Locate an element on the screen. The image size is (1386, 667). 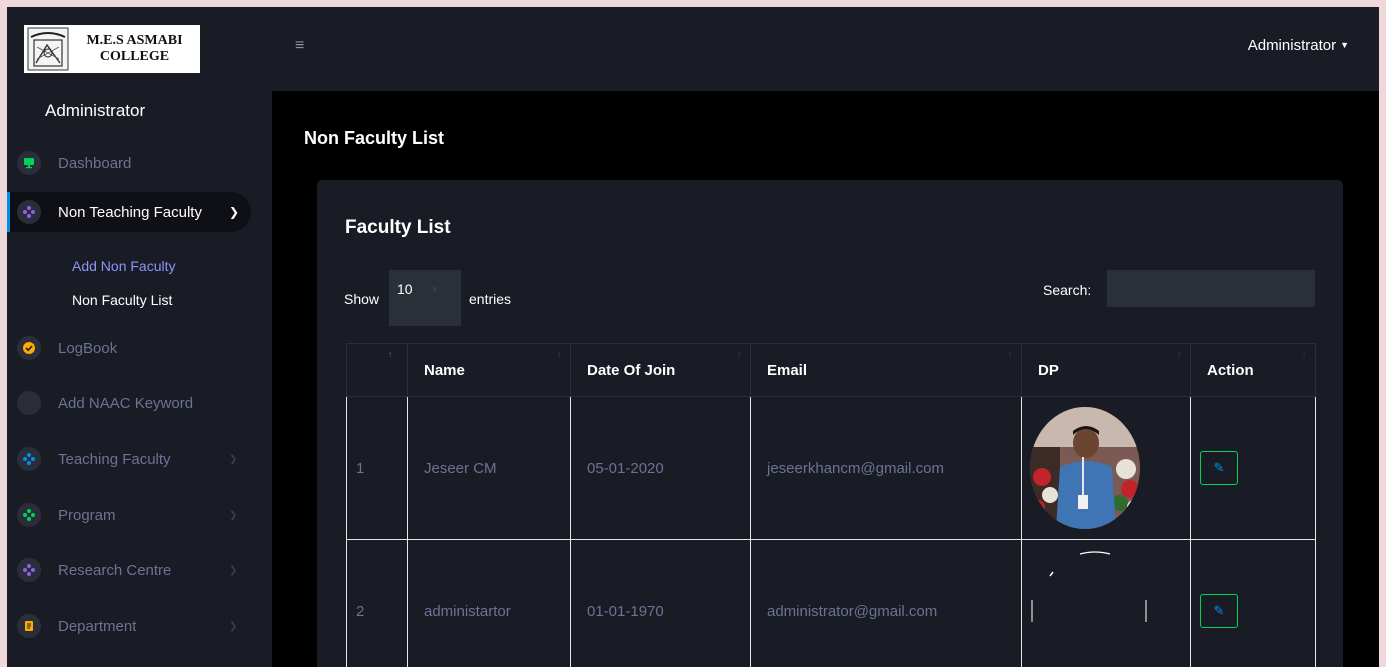
sidebar-item-label: Non Teaching Faculty is located at coordinates (130, 212).